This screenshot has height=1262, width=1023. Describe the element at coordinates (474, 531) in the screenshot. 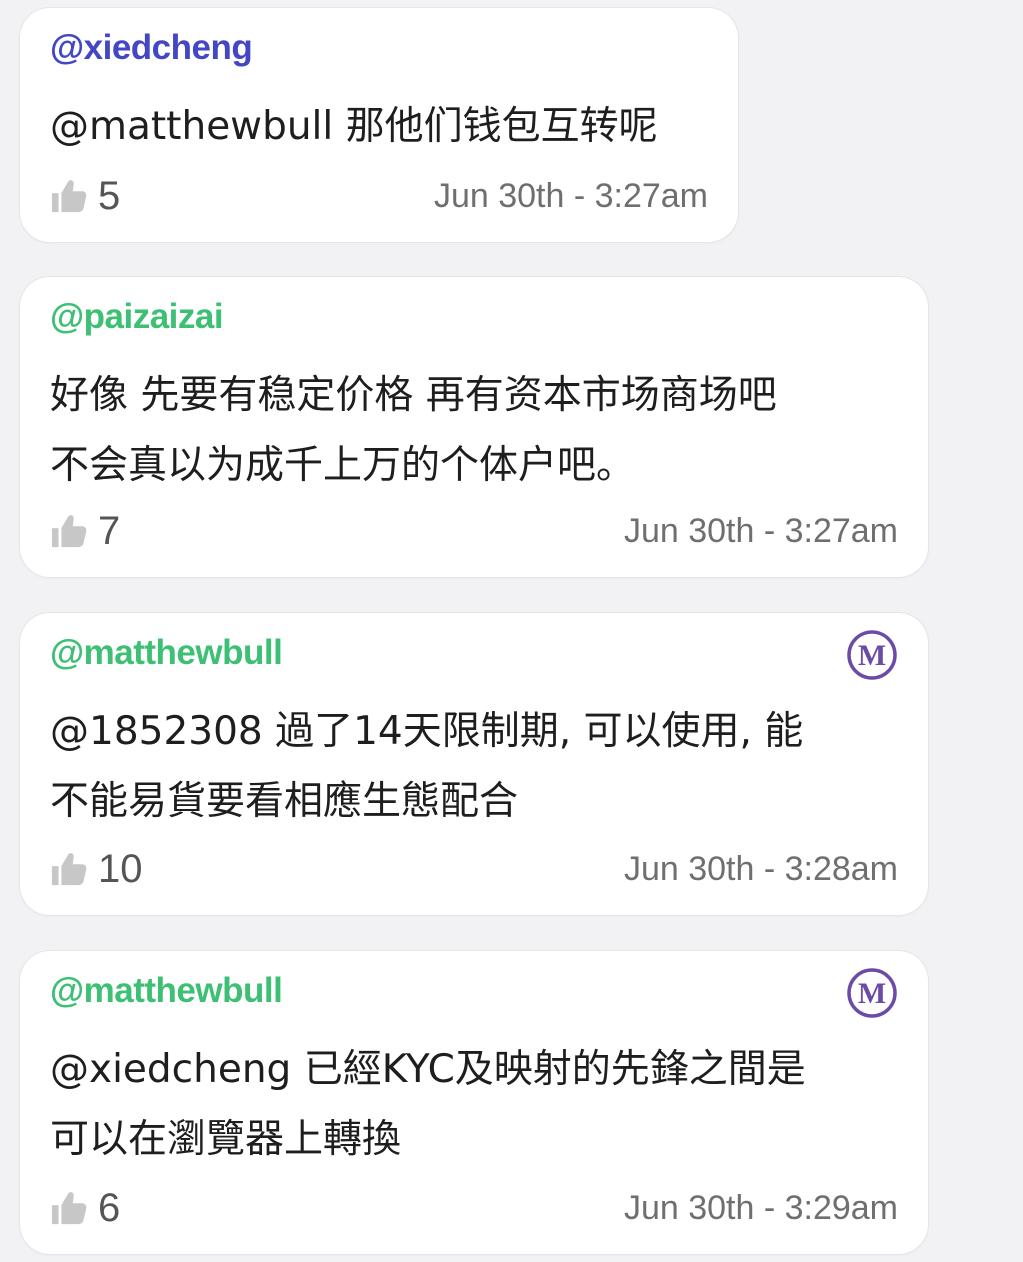

I see `comment-footer: 7 Jun 30th - 3:27am` at that location.